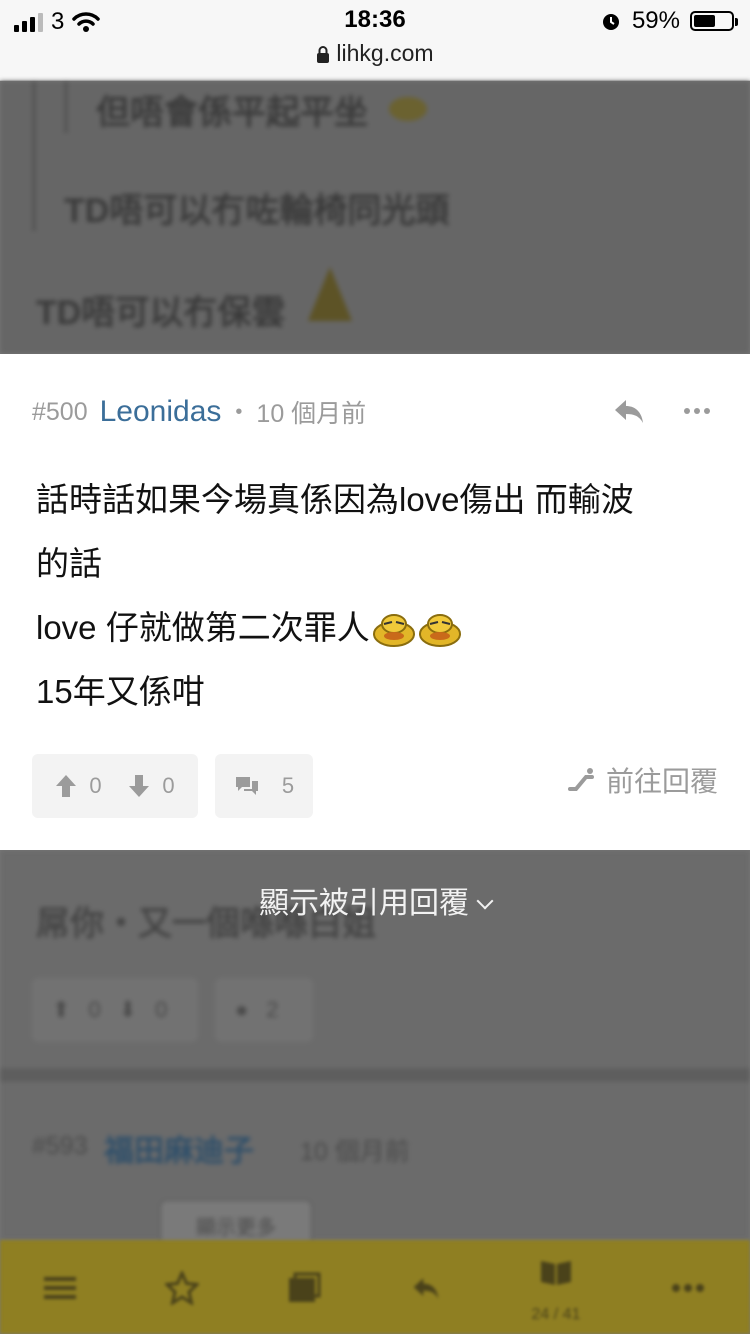 Image resolution: width=750 pixels, height=1334 pixels. What do you see at coordinates (556, 1272) in the screenshot?
I see `book-icon` at bounding box center [556, 1272].